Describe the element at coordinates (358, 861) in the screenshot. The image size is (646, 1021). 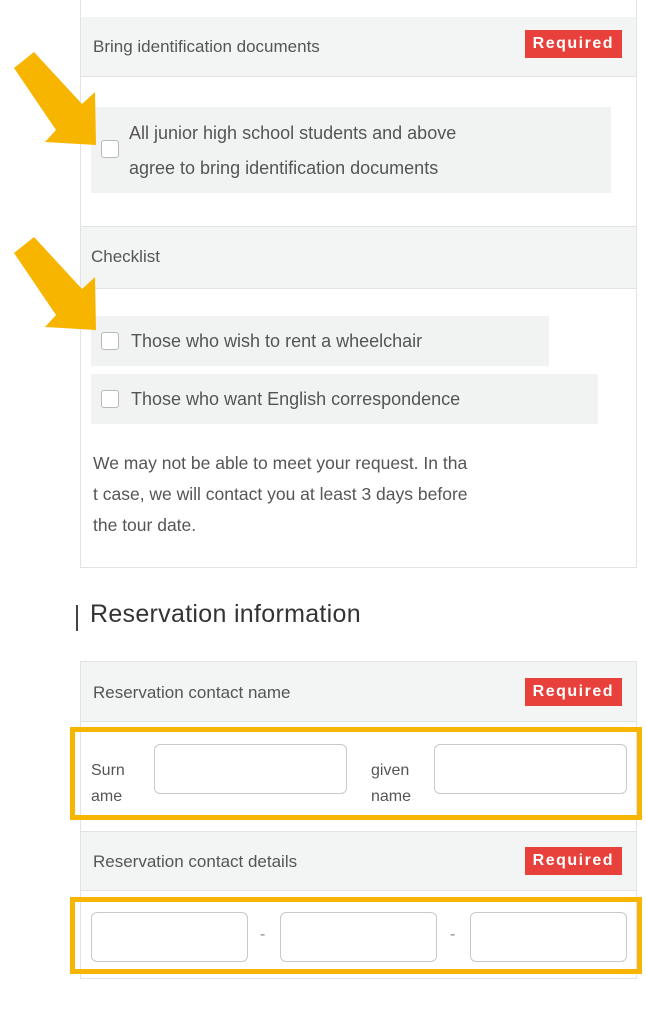
I see `contact-details-header: Reservation contact details Required` at that location.